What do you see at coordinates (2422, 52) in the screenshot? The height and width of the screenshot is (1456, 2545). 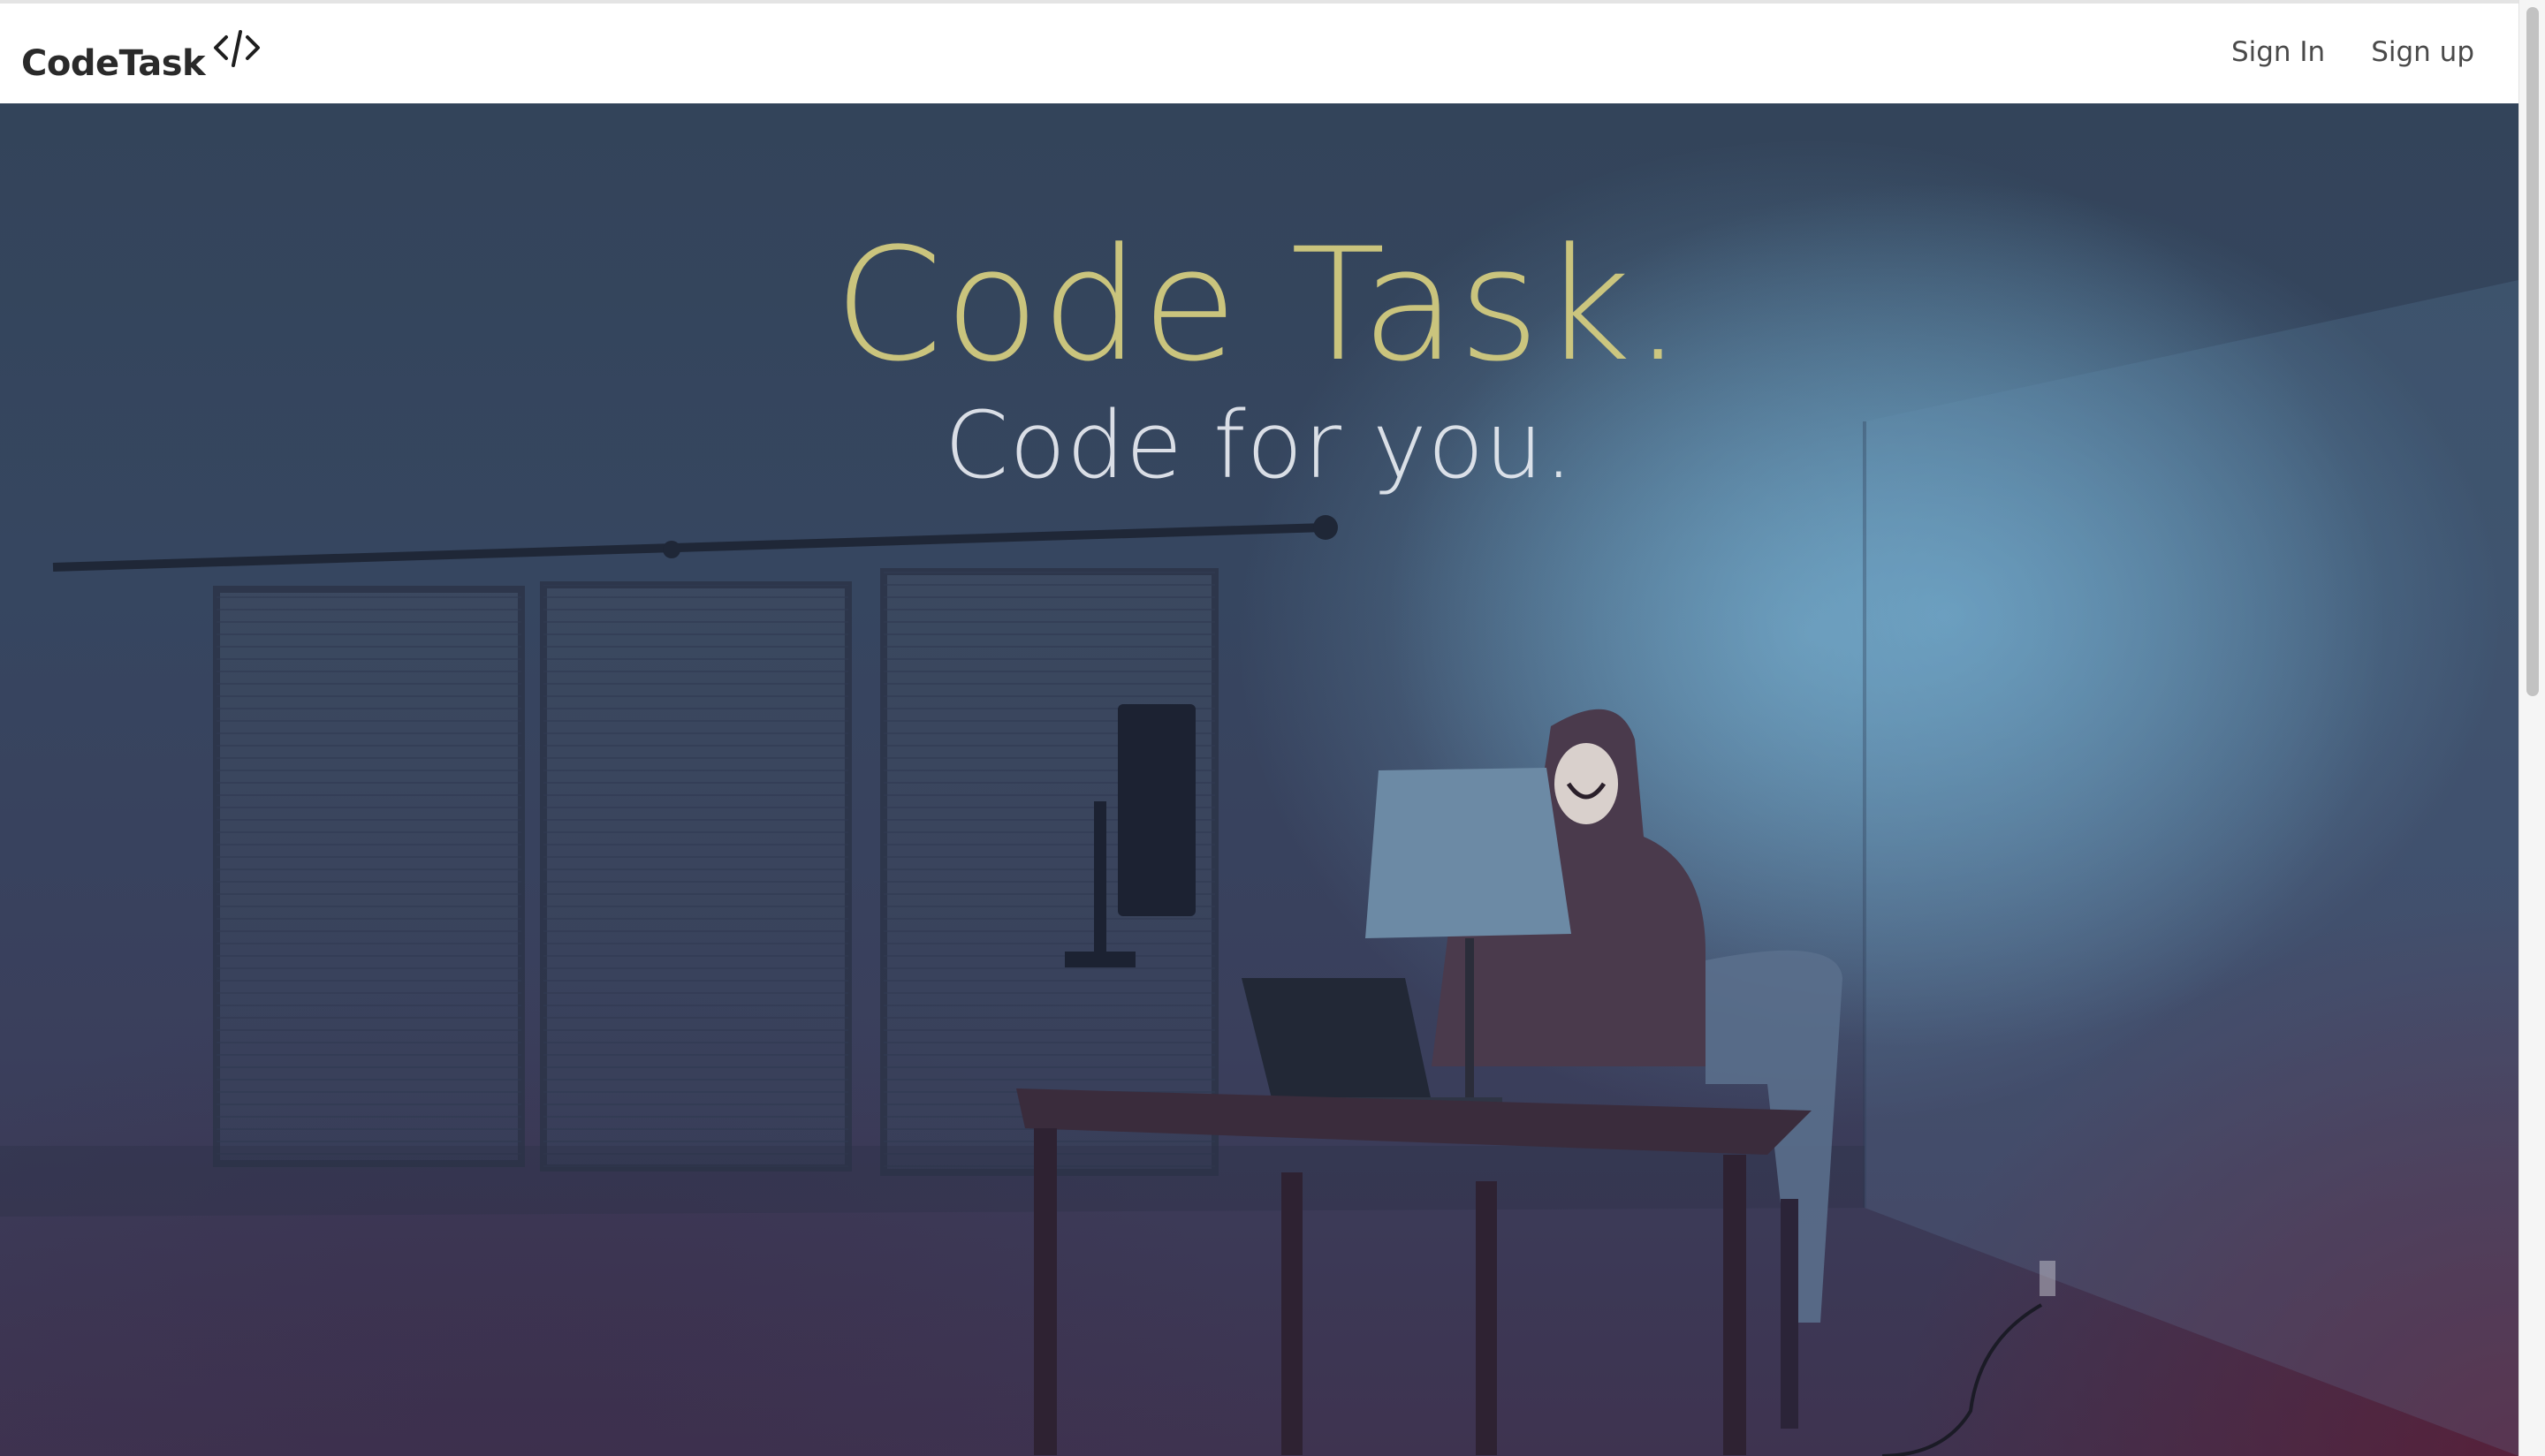 I see `sign-up-link: Sign up` at bounding box center [2422, 52].